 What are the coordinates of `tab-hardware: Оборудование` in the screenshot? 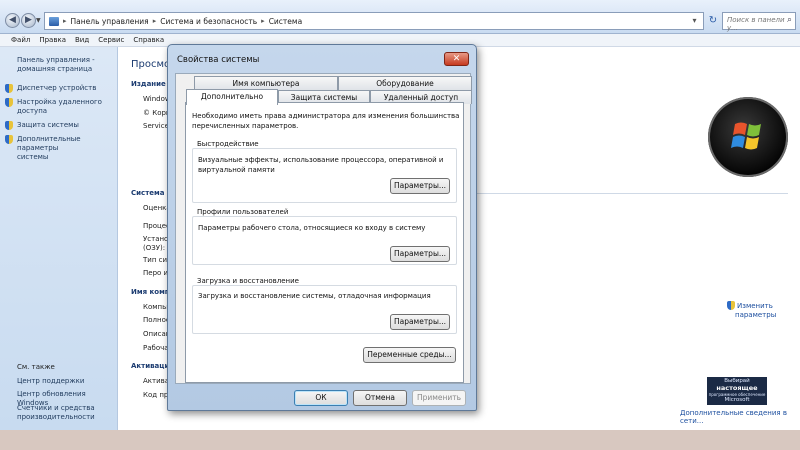 It's located at (405, 83).